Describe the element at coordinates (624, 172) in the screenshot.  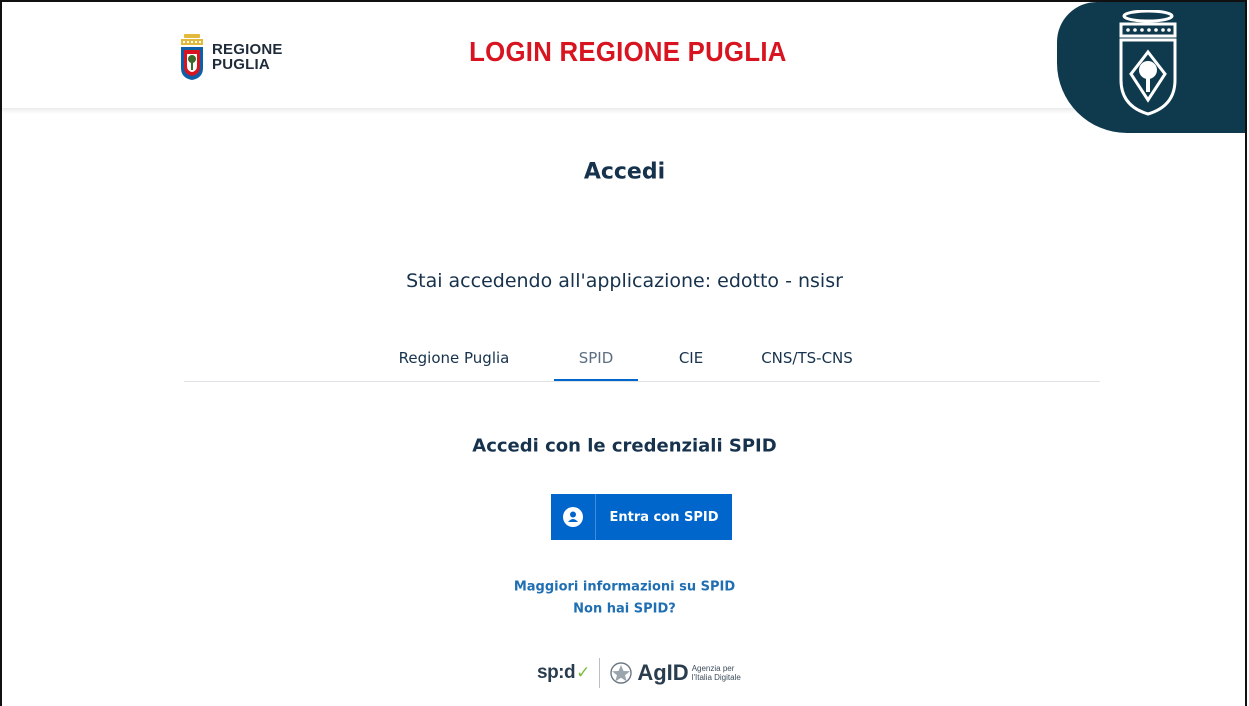
I see `page-title: Accedi` at that location.